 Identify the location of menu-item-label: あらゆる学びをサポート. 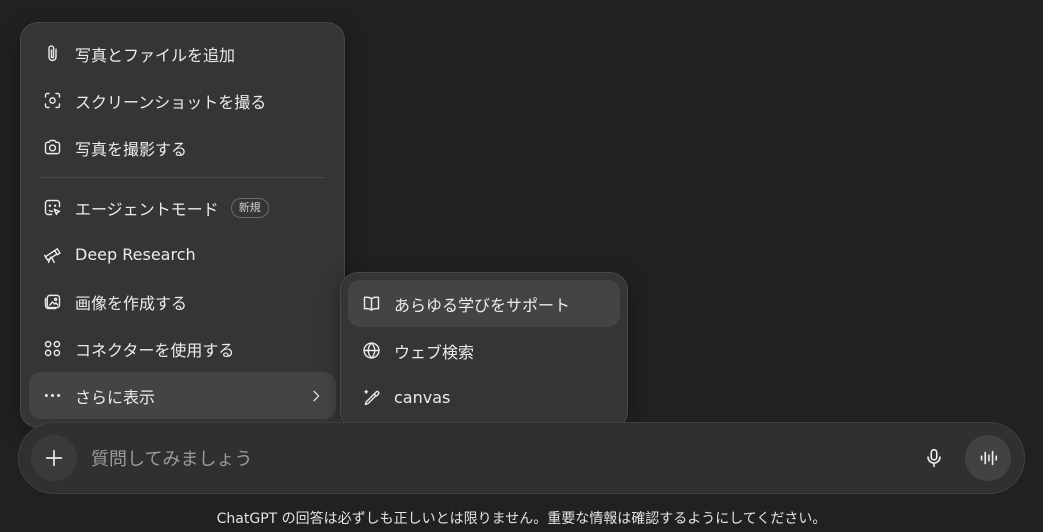
(482, 305).